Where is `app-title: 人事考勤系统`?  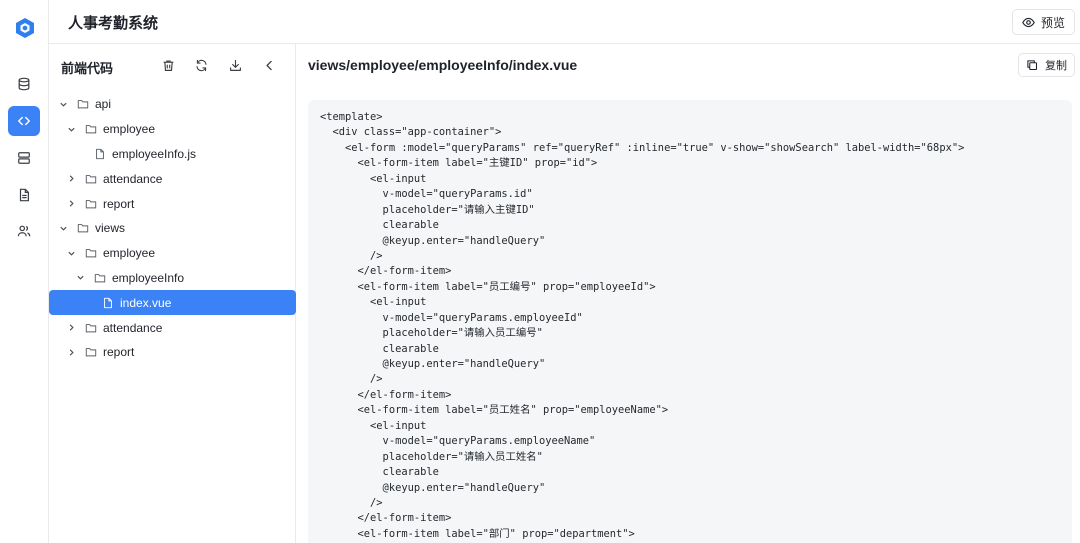 app-title: 人事考勤系统 is located at coordinates (113, 23).